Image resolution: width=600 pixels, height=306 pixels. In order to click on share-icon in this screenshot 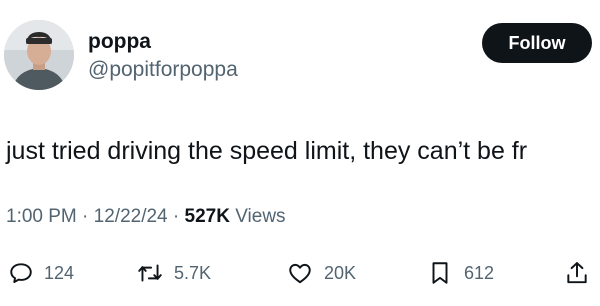, I will do `click(577, 273)`.